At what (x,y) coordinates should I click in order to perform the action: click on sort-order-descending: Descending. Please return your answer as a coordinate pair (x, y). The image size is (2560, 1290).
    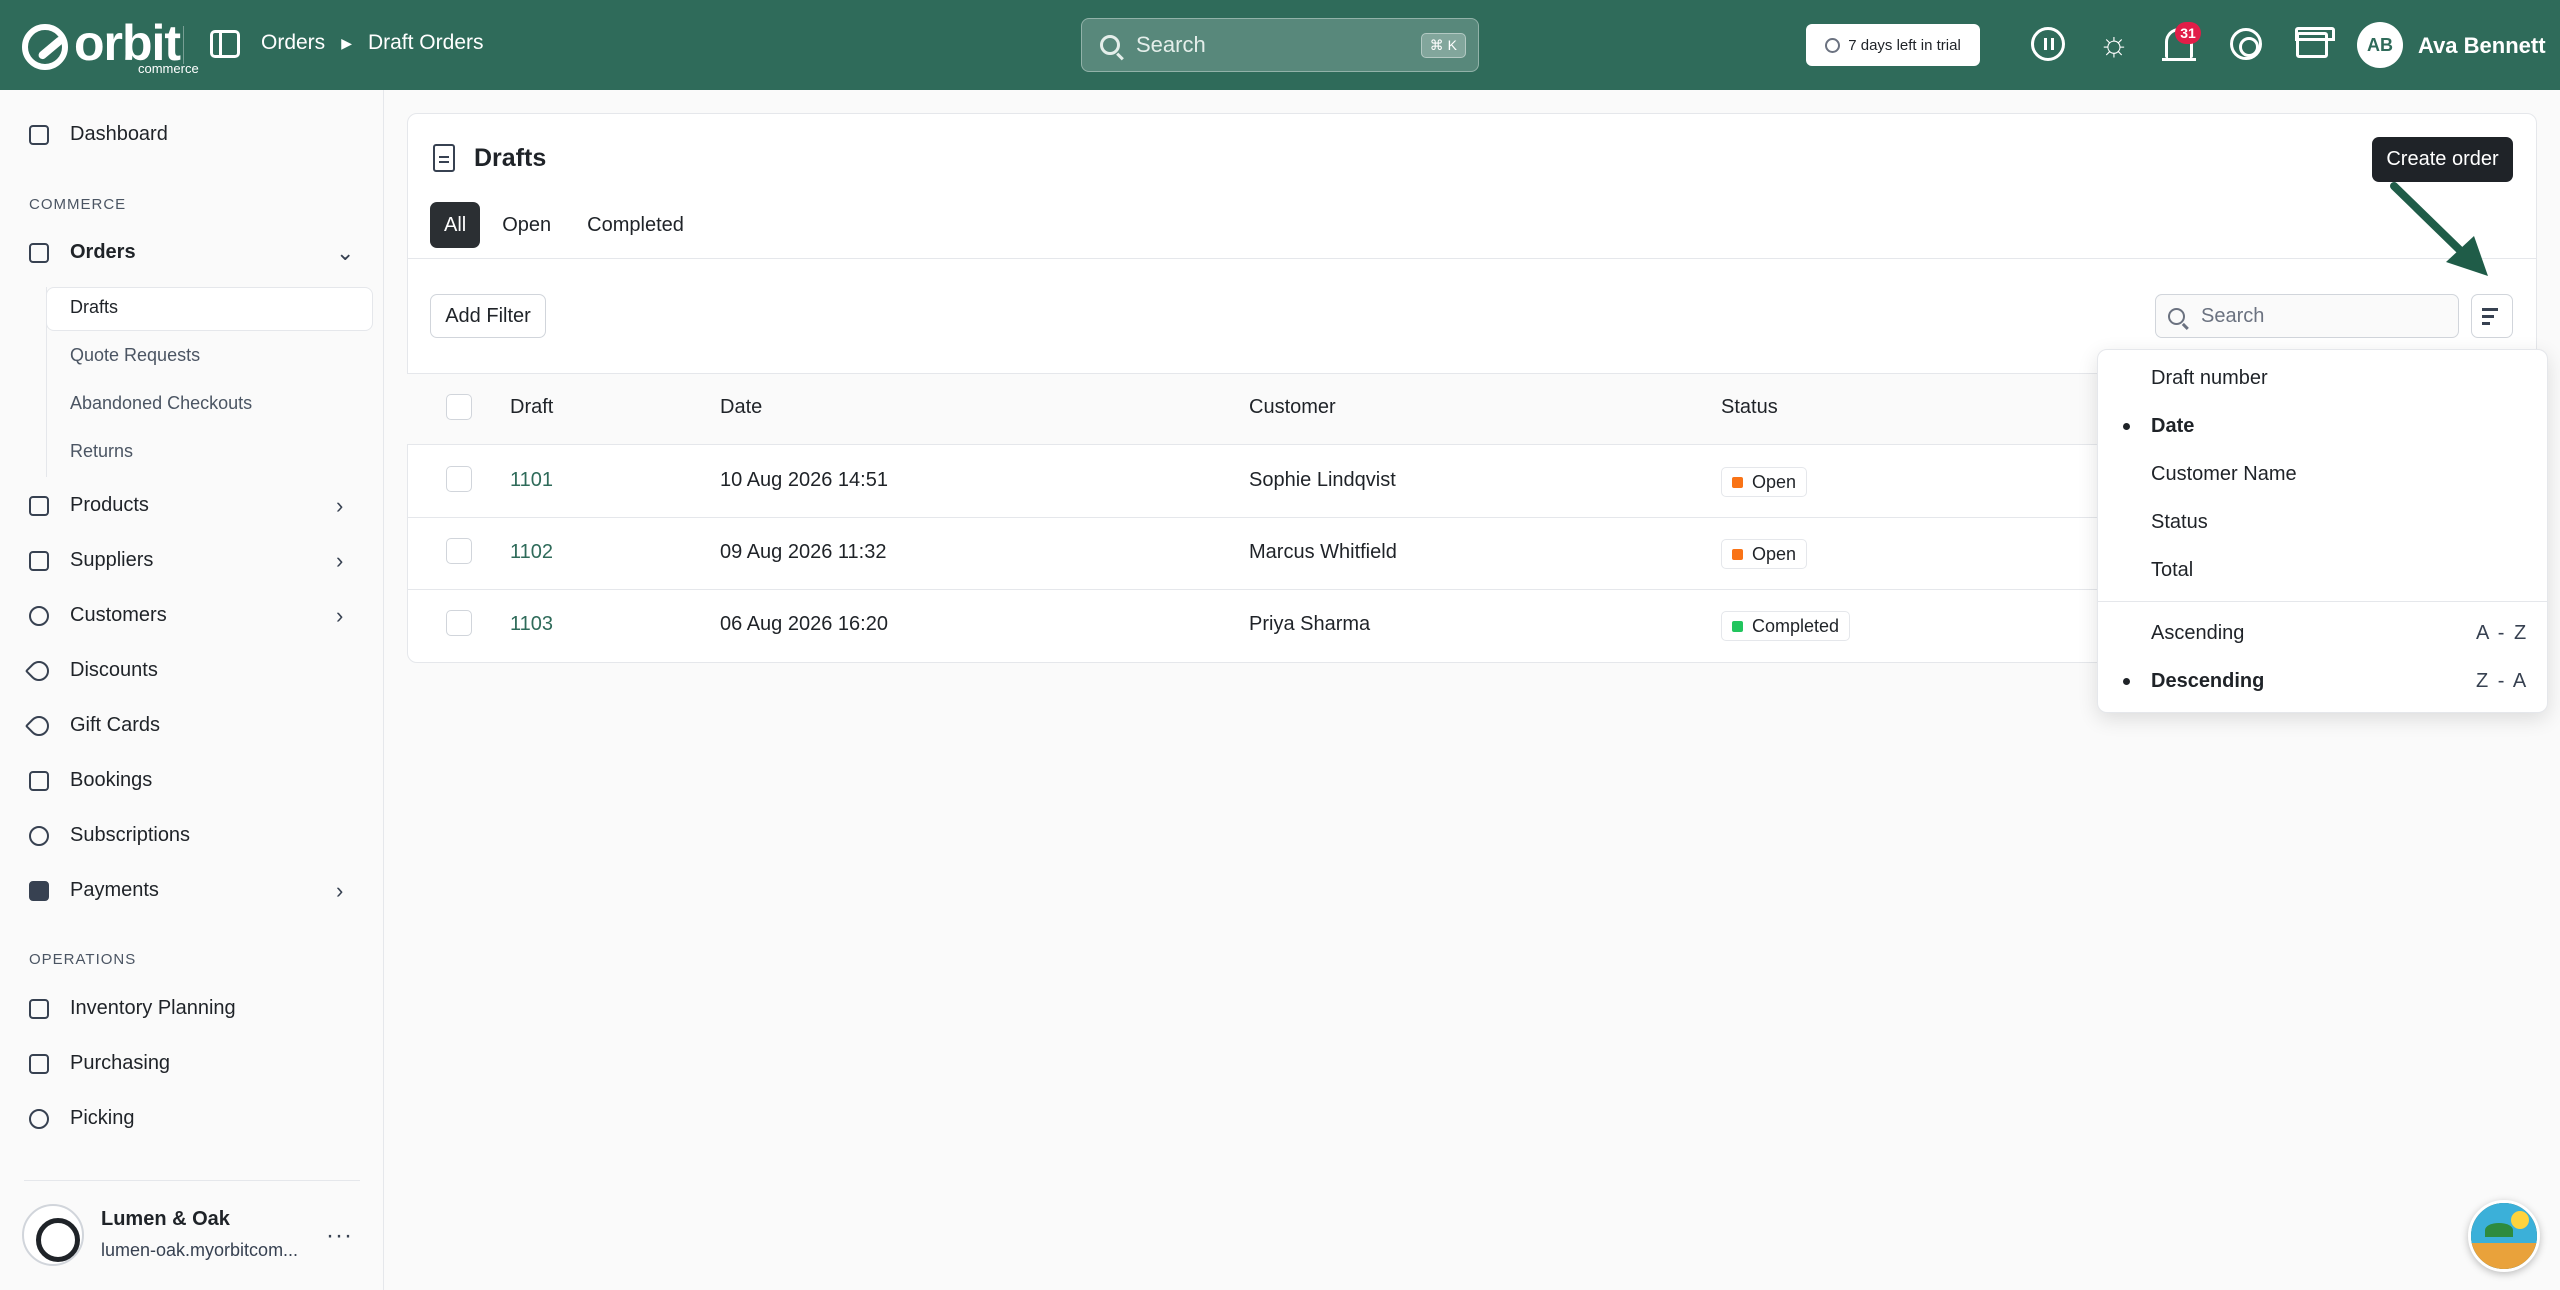
    Looking at the image, I should click on (2207, 681).